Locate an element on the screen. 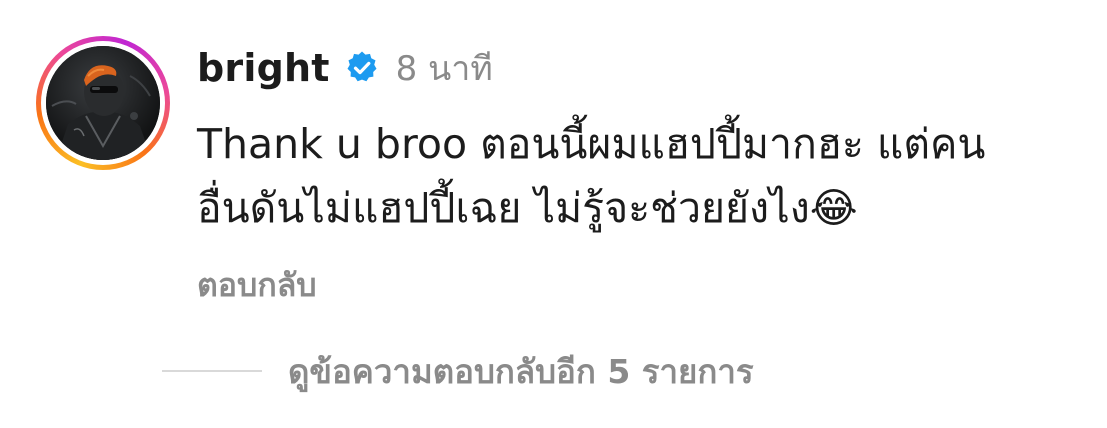  reply-button: ตอบกลับ is located at coordinates (257, 285).